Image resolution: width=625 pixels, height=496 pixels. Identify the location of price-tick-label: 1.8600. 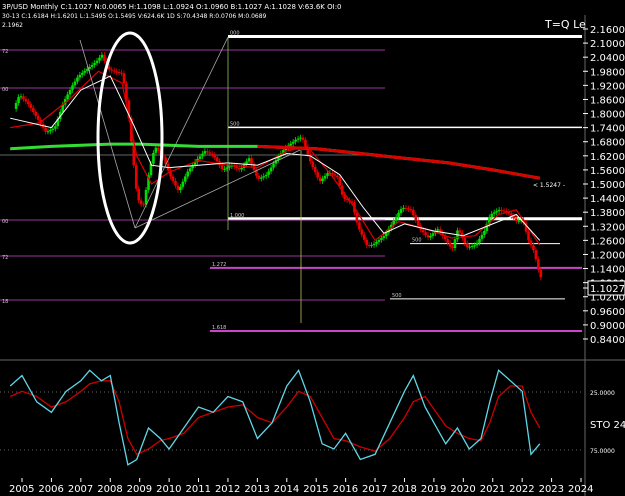
(607, 100).